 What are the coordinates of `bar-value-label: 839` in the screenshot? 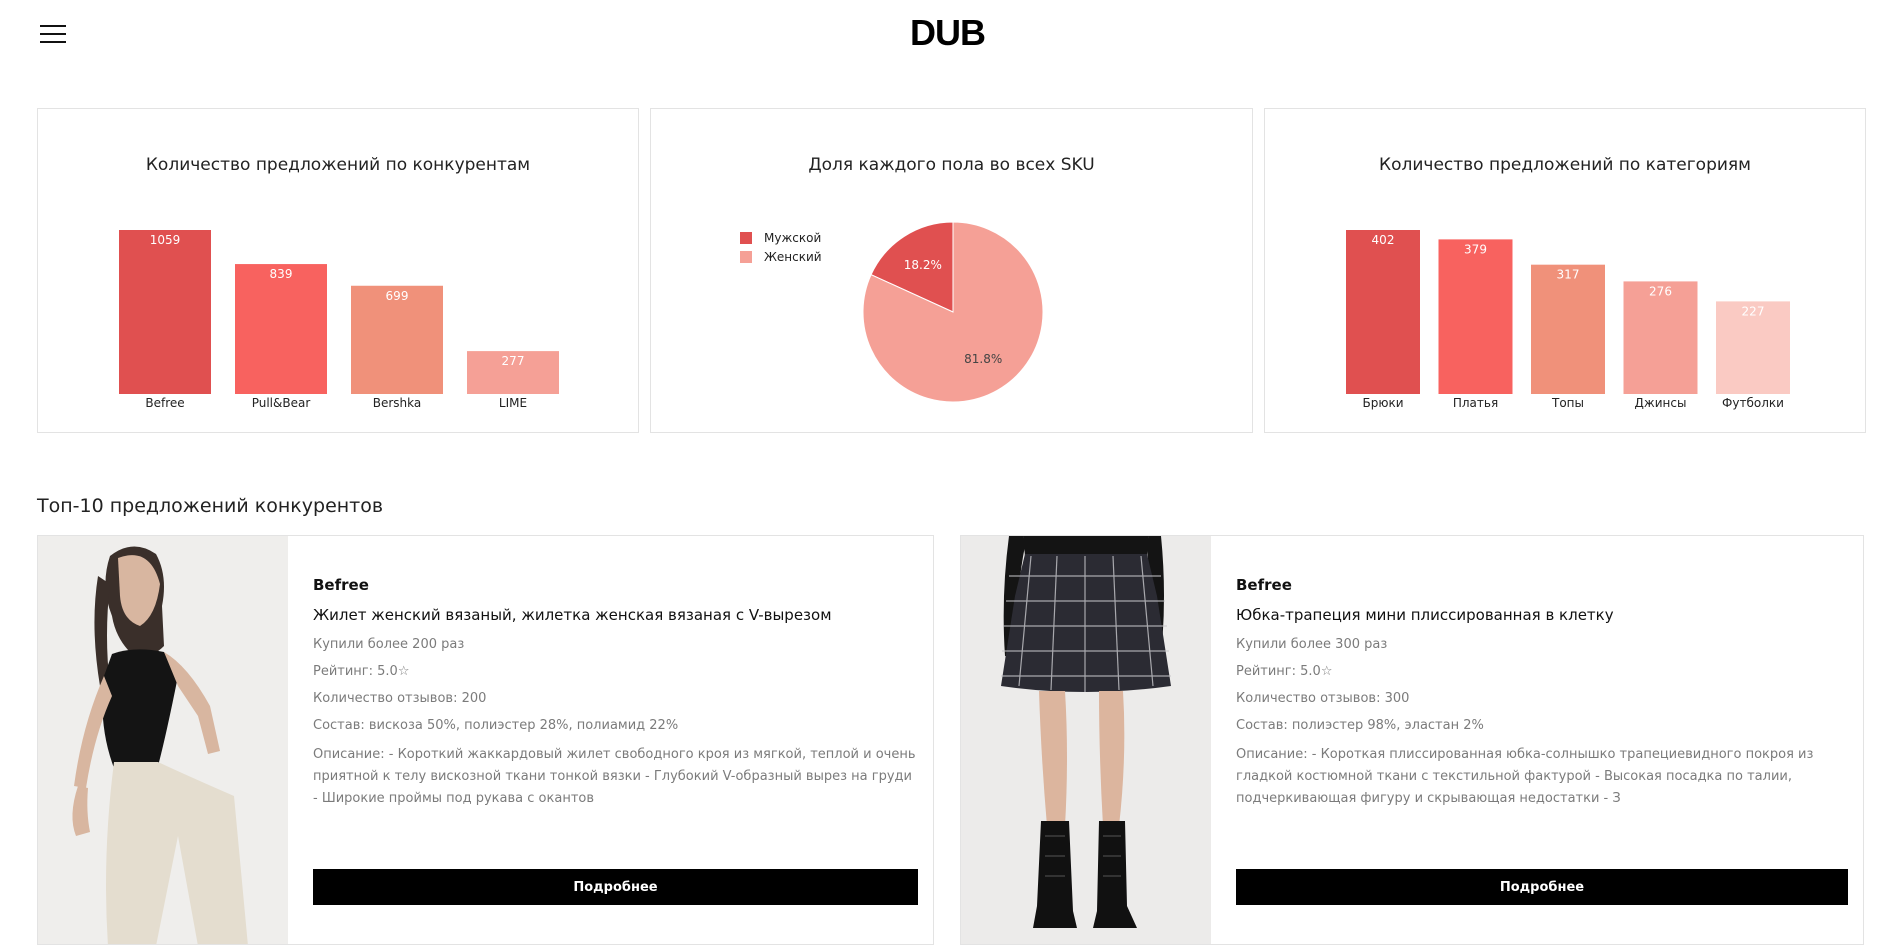 It's located at (281, 274).